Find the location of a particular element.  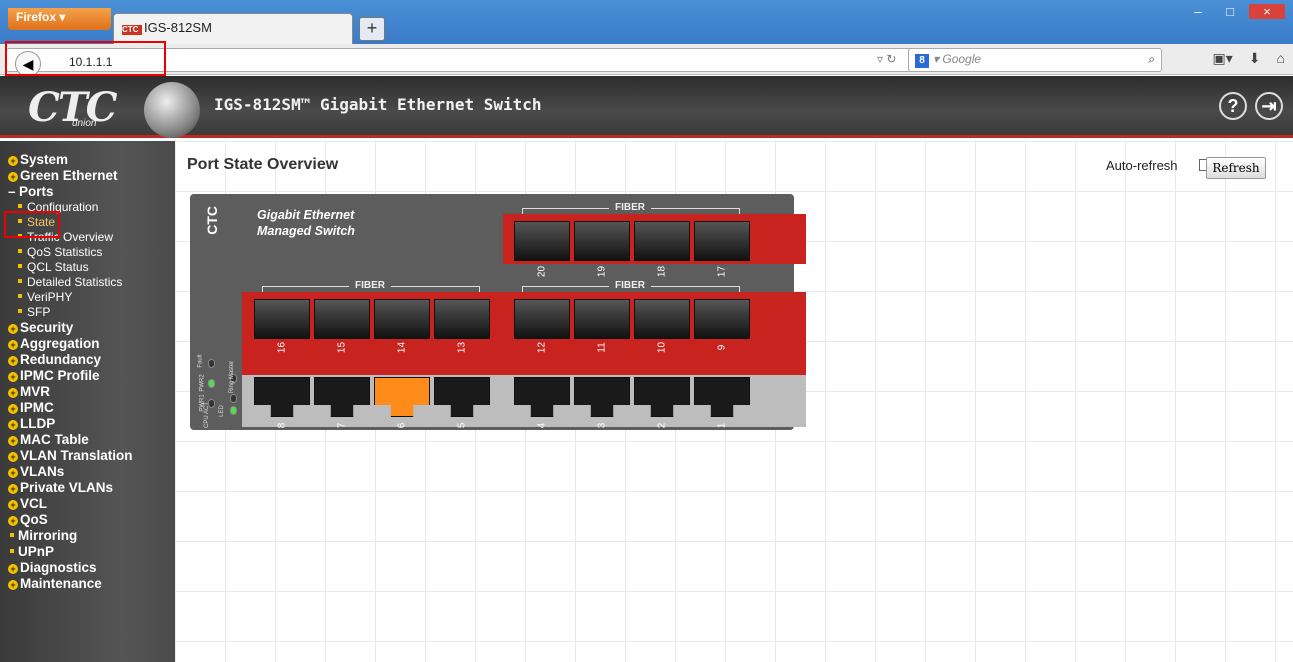

sidebar-item-redundancy: + Redundancy is located at coordinates (87, 360).